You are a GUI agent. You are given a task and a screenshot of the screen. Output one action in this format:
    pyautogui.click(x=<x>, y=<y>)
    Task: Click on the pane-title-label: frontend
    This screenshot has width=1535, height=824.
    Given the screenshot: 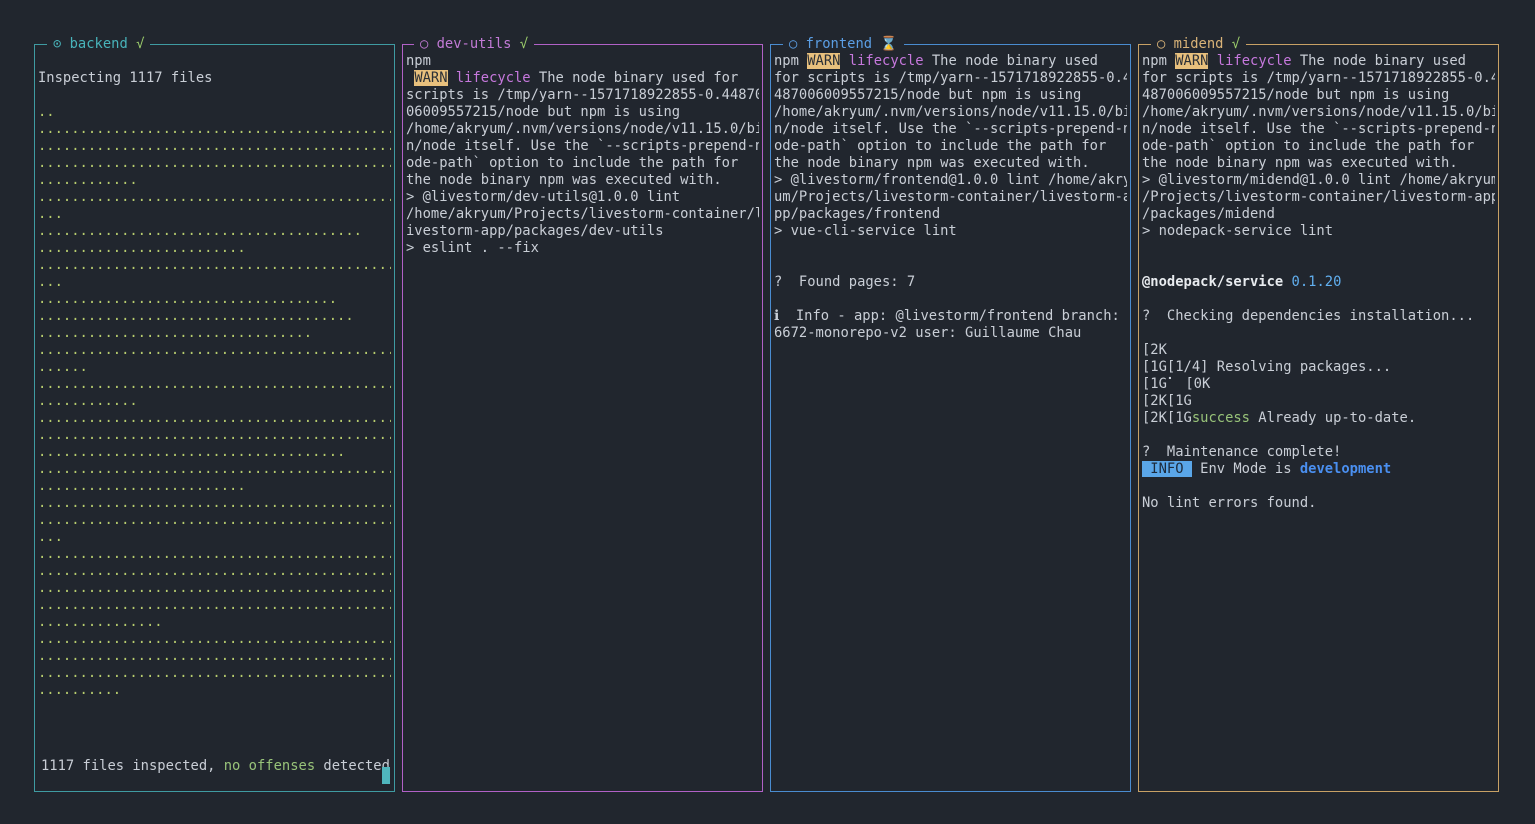 What is the action you would take?
    pyautogui.click(x=839, y=44)
    